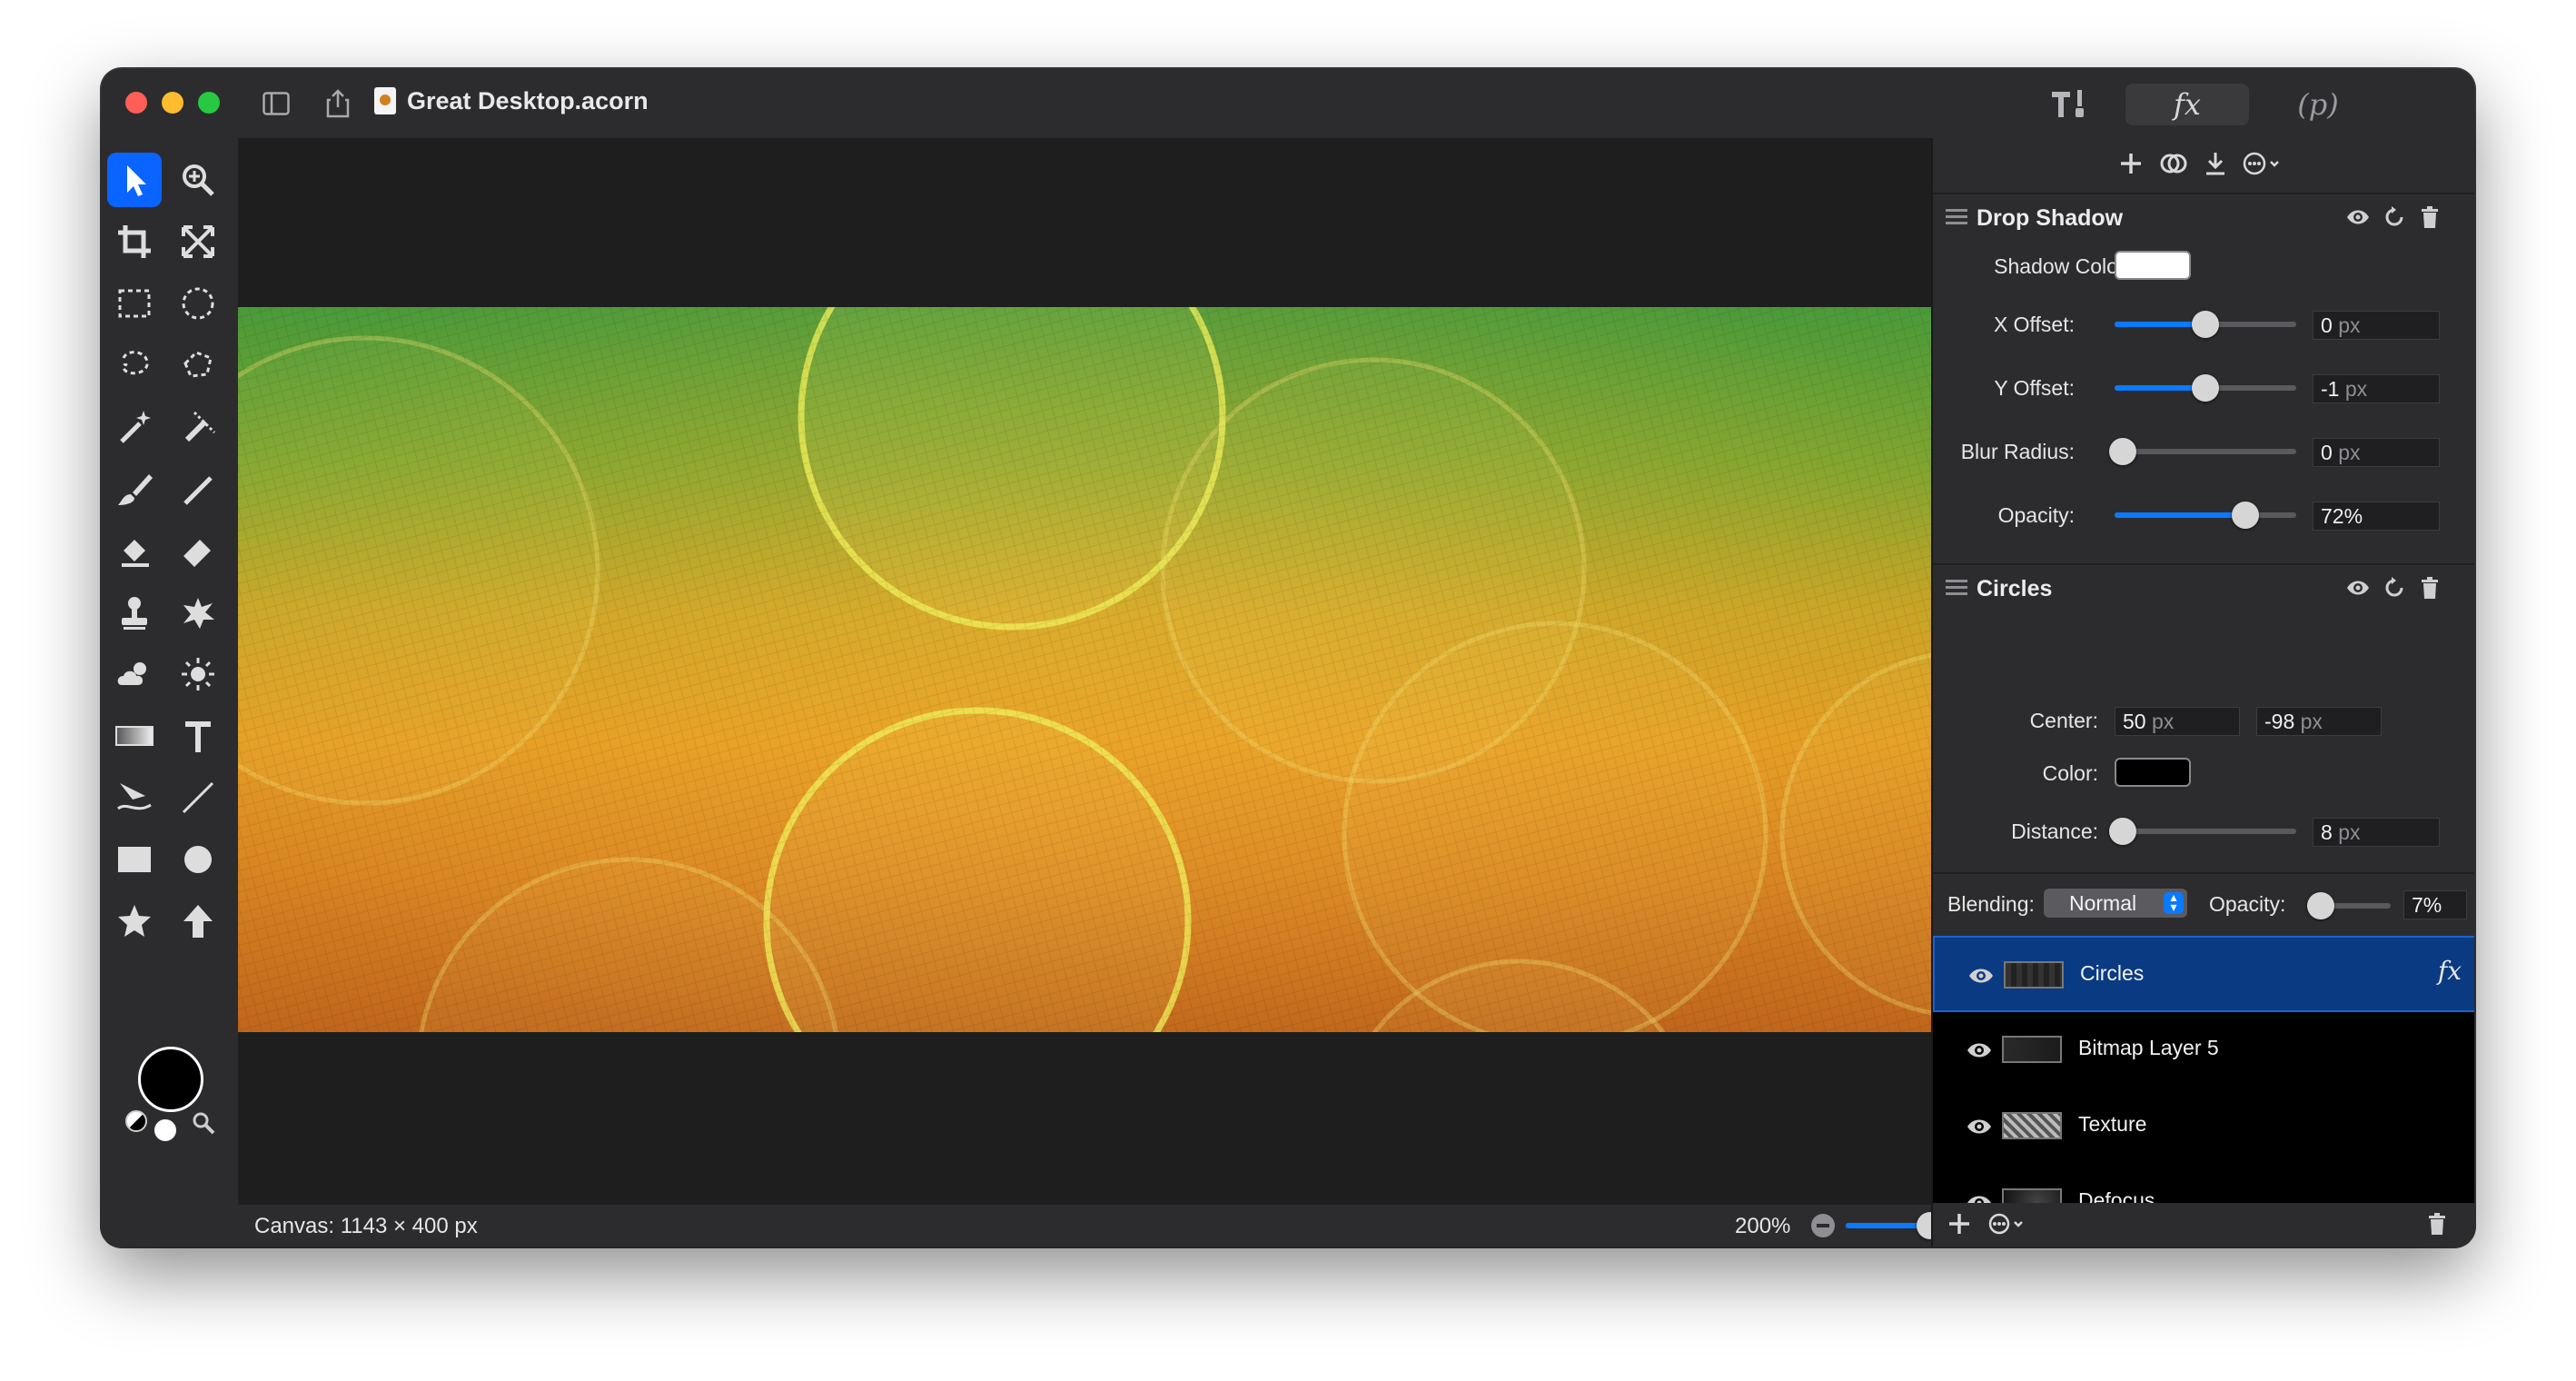 The width and height of the screenshot is (2576, 1381). Describe the element at coordinates (134, 859) in the screenshot. I see `rectangle-tool` at that location.